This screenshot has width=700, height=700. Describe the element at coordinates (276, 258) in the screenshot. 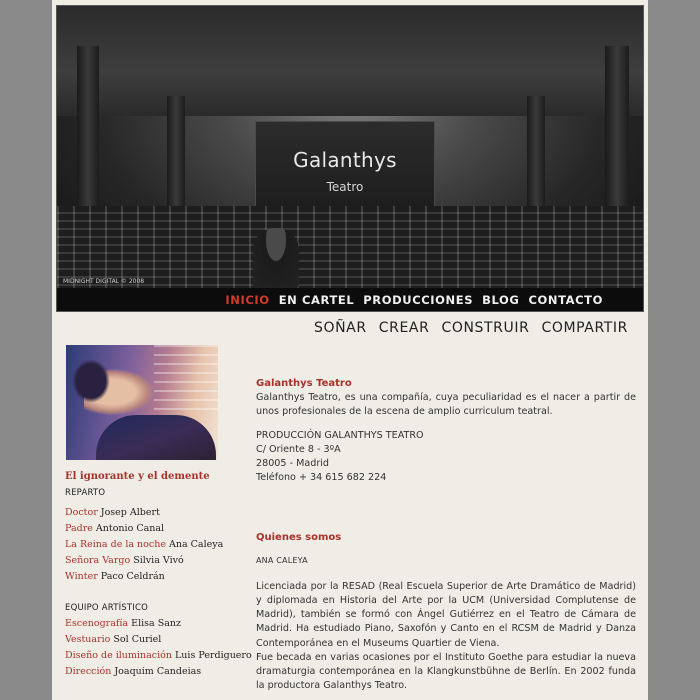

I see `seated-person` at that location.